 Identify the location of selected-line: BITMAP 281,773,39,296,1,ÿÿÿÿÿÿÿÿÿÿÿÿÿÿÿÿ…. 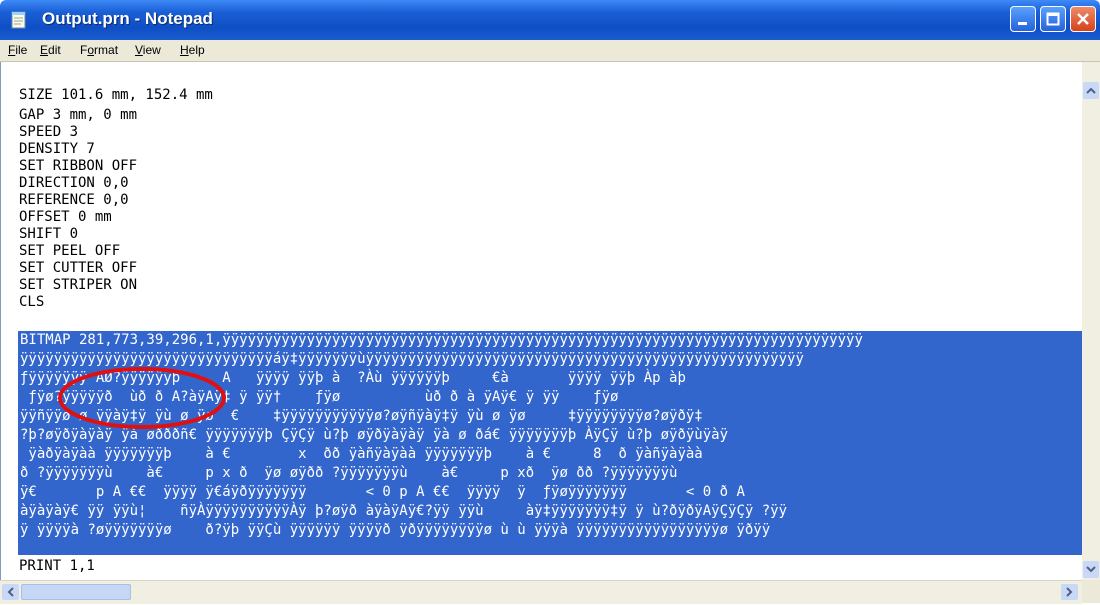
(441, 340).